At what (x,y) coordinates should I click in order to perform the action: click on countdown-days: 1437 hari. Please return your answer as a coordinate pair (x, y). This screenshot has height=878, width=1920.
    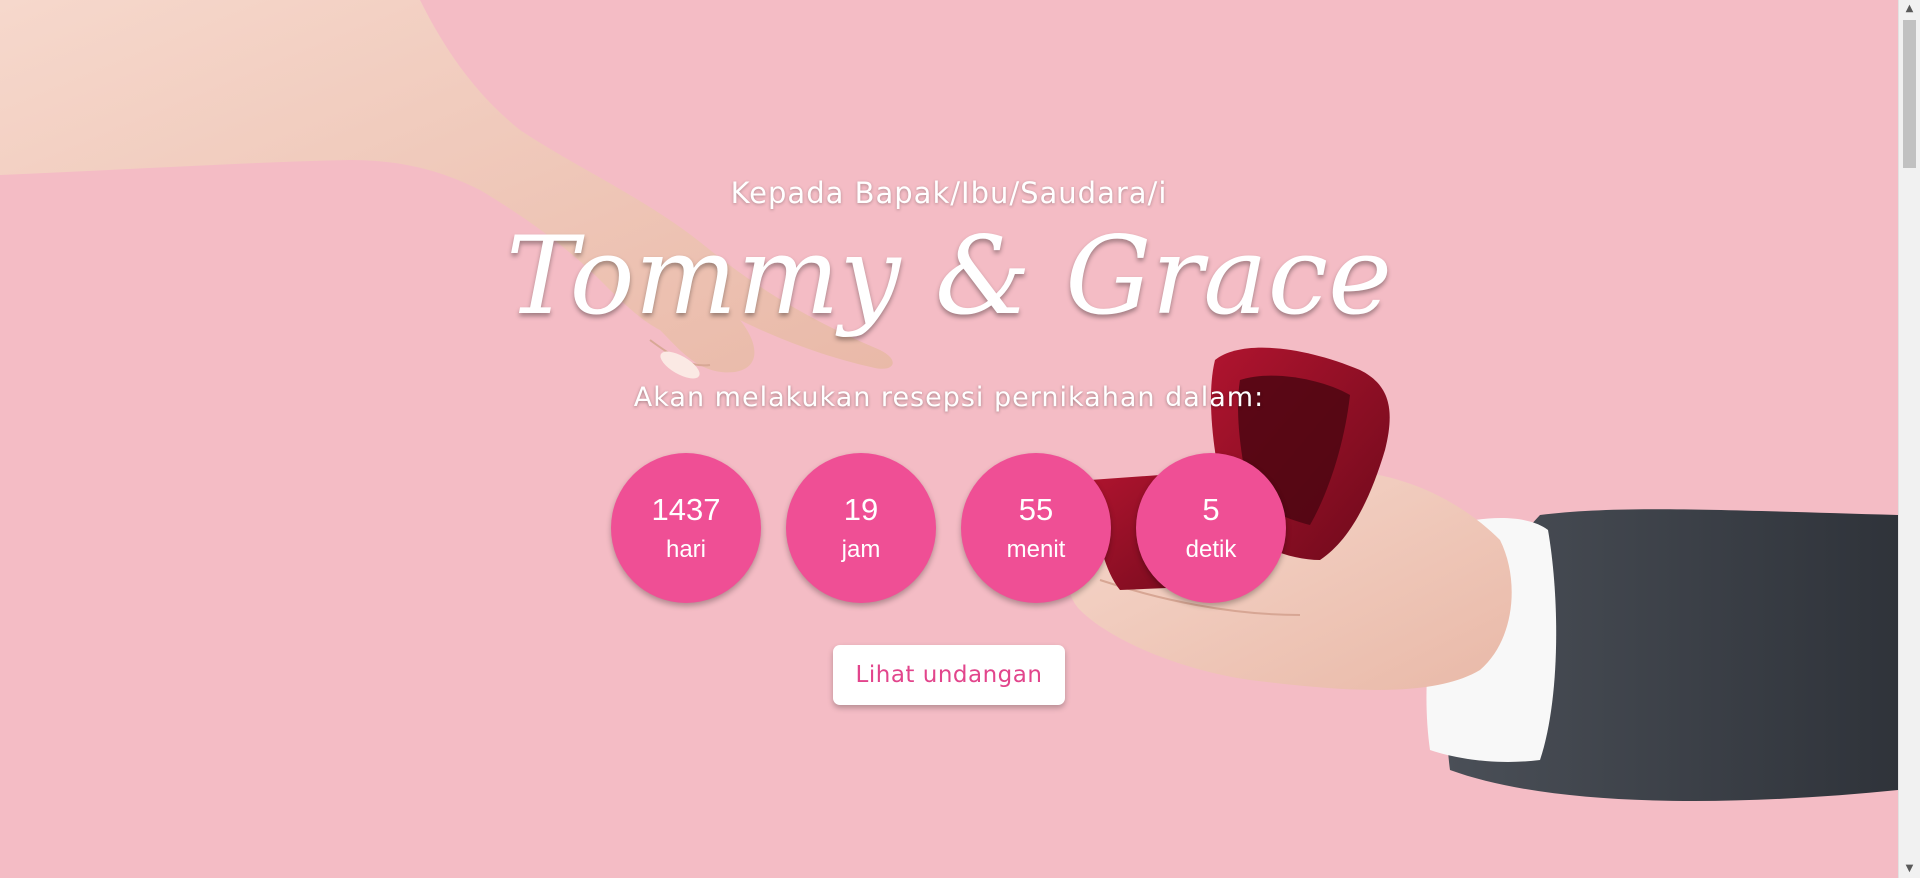
    Looking at the image, I should click on (686, 528).